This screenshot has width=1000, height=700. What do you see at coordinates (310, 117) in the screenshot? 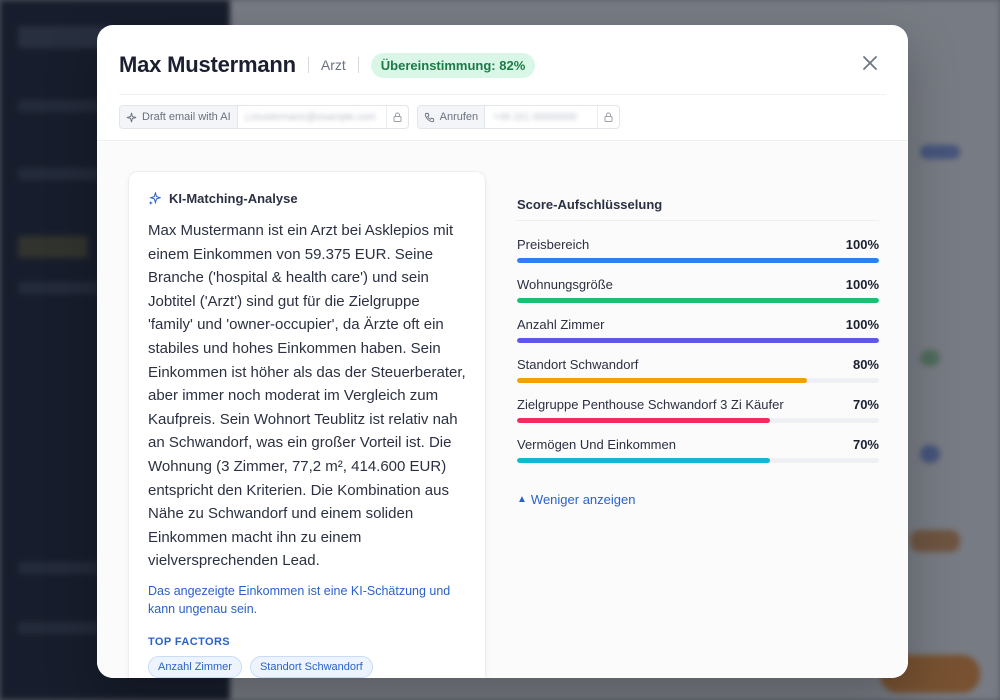
I see `email-value: j.mustermann@example.com` at bounding box center [310, 117].